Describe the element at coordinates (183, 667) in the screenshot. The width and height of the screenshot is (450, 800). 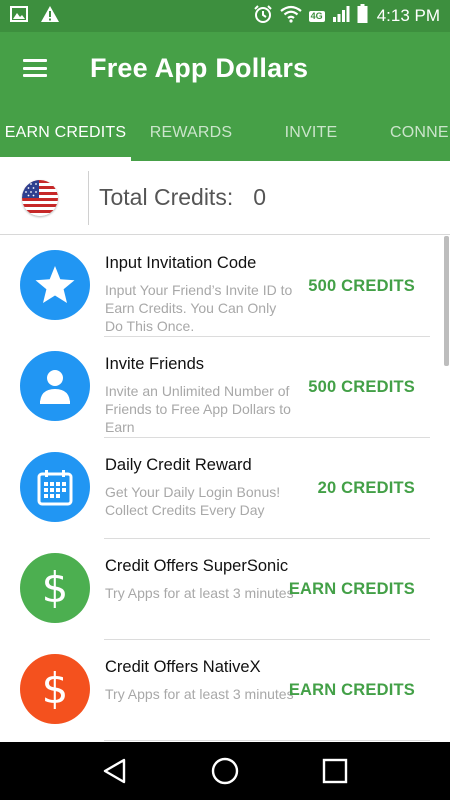
I see `list-item-title: Credit Offers NativeX` at that location.